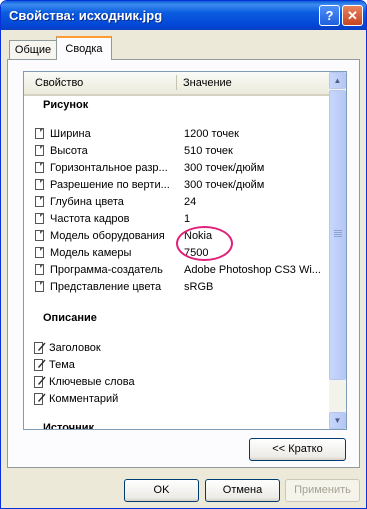 This screenshot has height=509, width=367. I want to click on list-item: Представление цвета sRGB, so click(176, 287).